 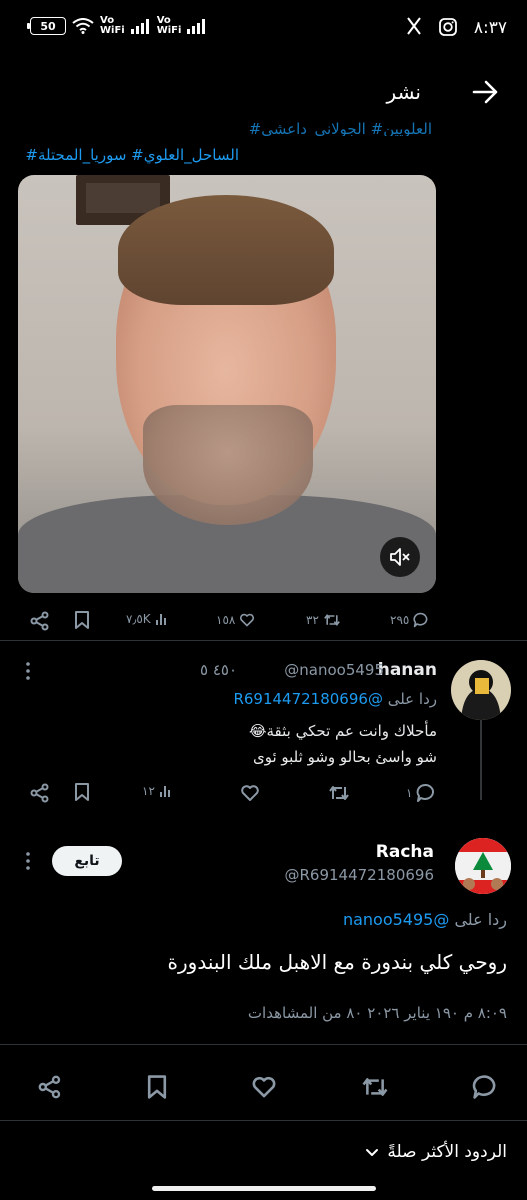 I want to click on views-stat: ١٢, so click(x=157, y=791).